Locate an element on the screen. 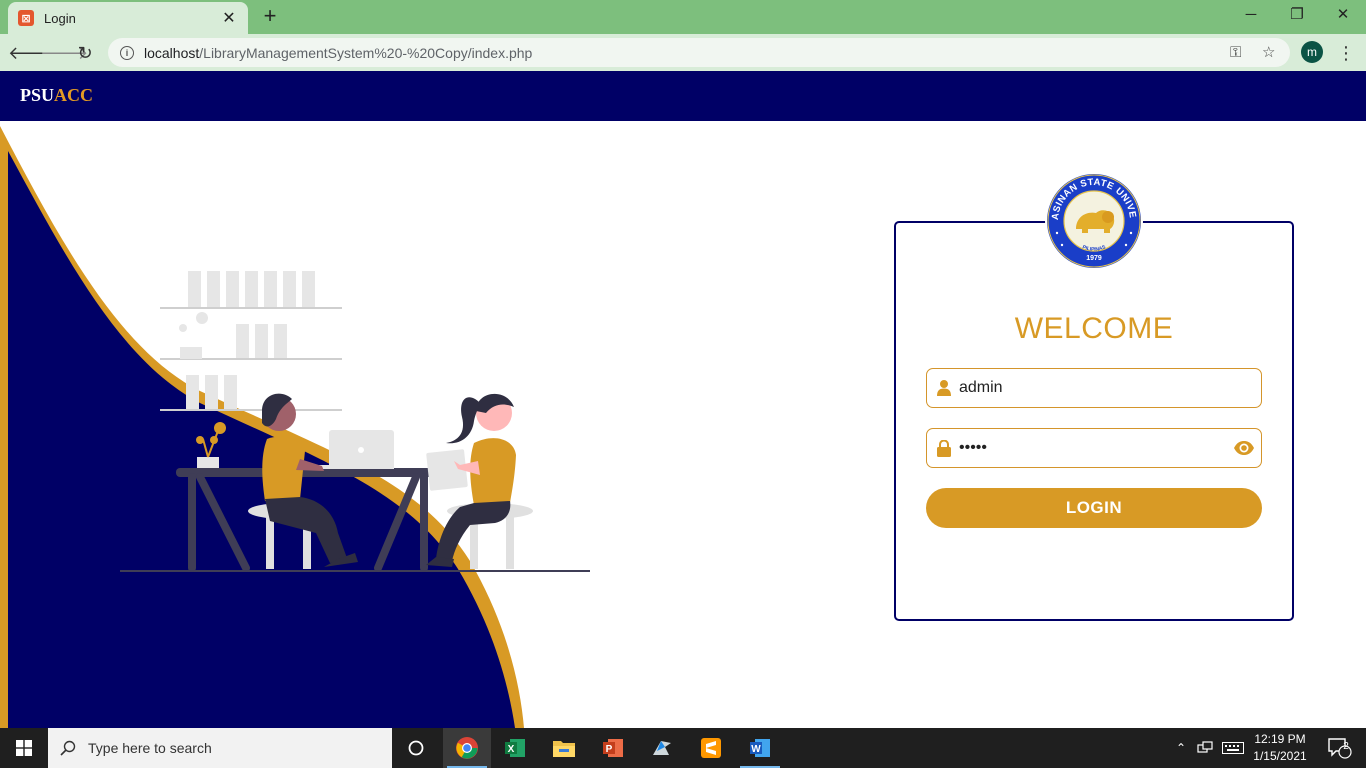  app-bird-icon is located at coordinates (662, 748).